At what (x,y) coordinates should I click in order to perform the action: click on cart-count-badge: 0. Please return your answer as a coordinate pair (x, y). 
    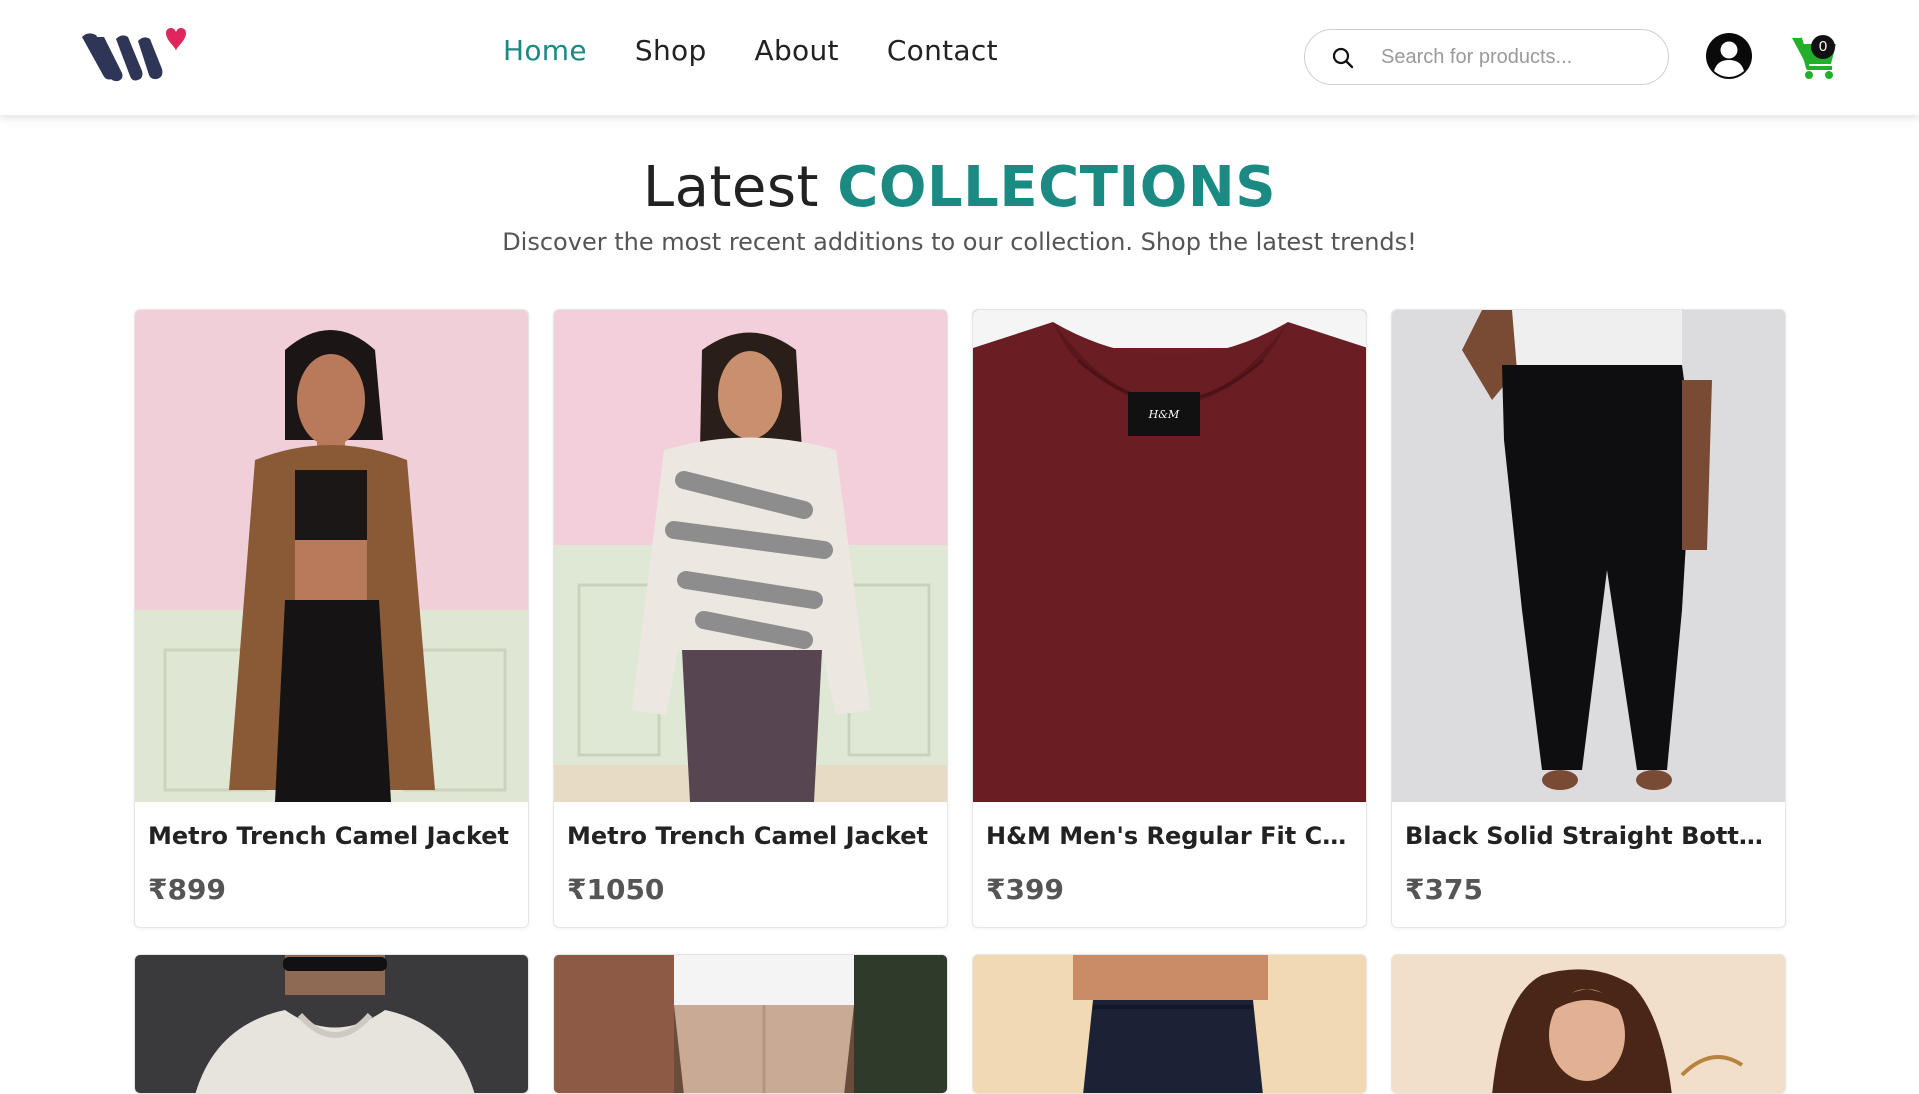
    Looking at the image, I should click on (1823, 47).